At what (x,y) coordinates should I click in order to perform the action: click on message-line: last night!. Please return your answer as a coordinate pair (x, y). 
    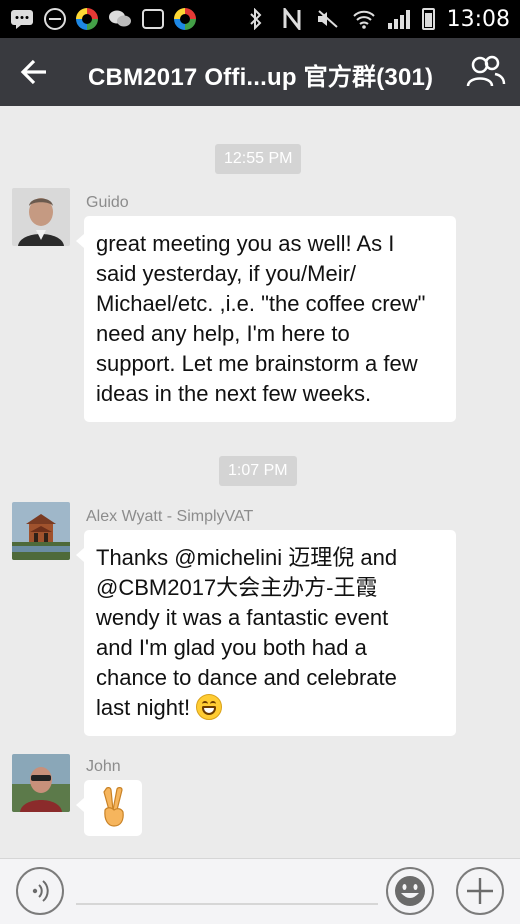
    Looking at the image, I should click on (143, 707).